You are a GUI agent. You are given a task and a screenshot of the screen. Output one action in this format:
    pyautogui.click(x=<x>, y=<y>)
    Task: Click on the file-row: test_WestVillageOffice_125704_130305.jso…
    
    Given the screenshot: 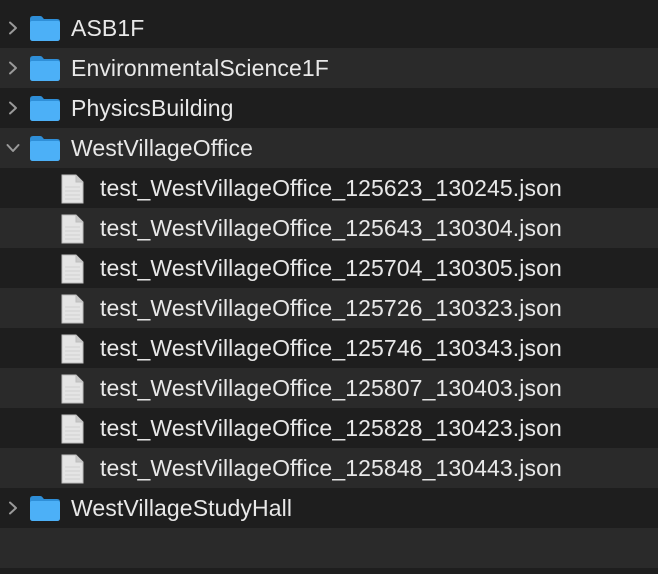 What is the action you would take?
    pyautogui.click(x=329, y=268)
    